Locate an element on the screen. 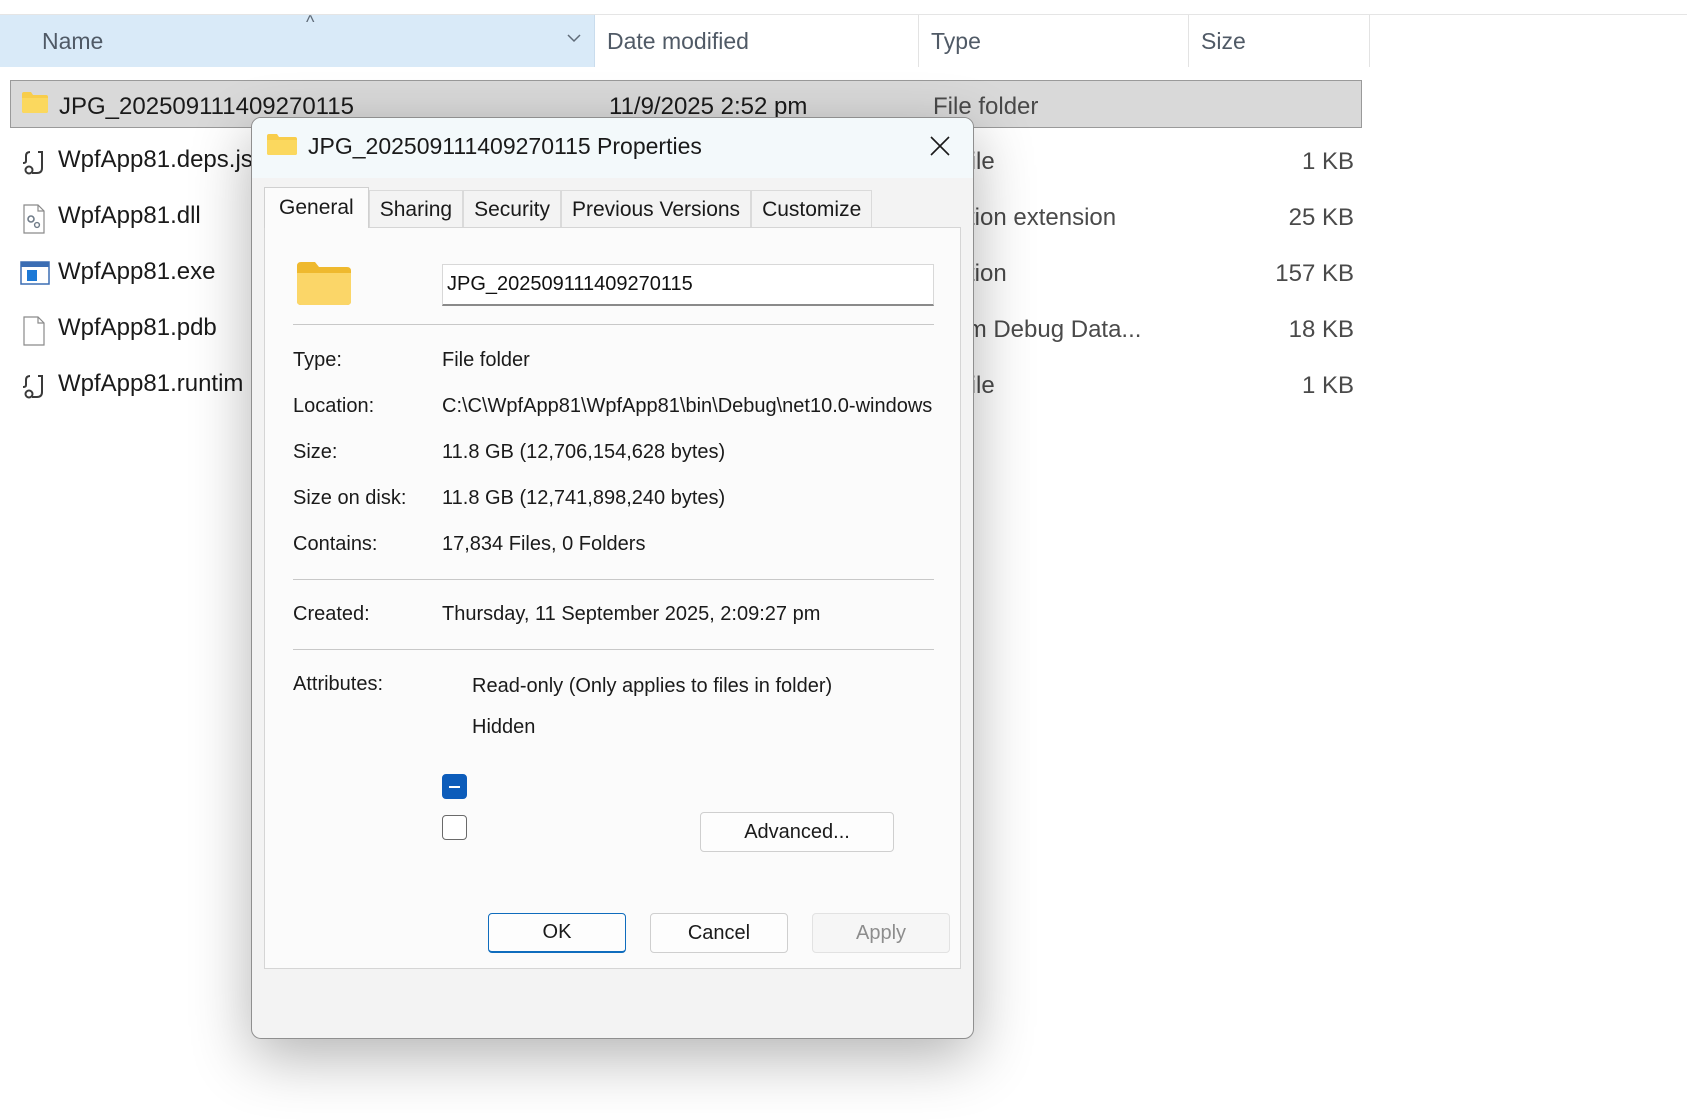  location-label: Location: is located at coordinates (334, 406).